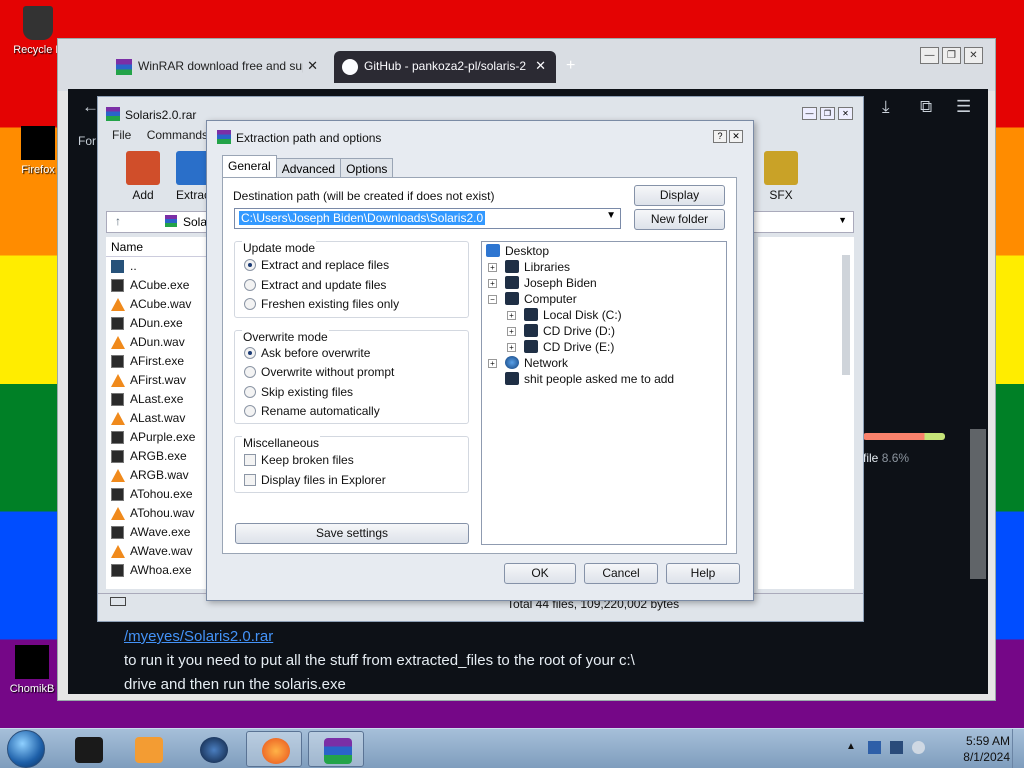 The image size is (1024, 768). Describe the element at coordinates (157, 399) in the screenshot. I see `file-row: ALast.exe` at that location.